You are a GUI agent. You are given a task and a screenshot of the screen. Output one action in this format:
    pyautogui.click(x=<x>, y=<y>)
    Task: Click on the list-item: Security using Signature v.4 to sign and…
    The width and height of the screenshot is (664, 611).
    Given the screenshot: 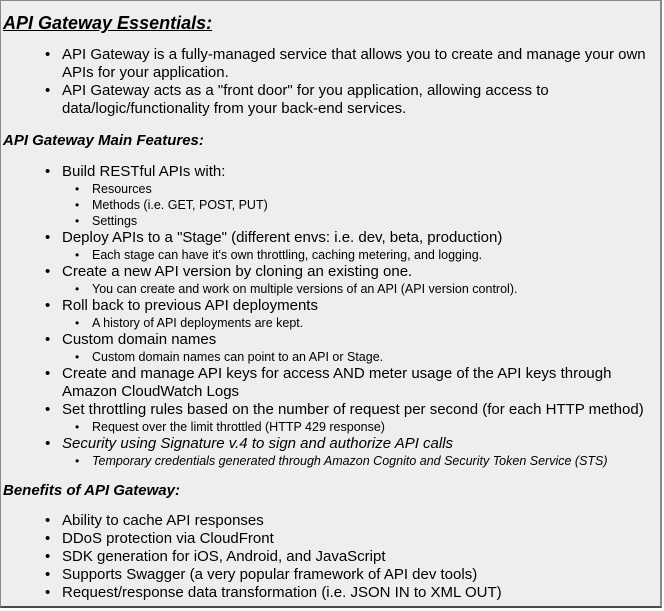 What is the action you would take?
    pyautogui.click(x=331, y=452)
    